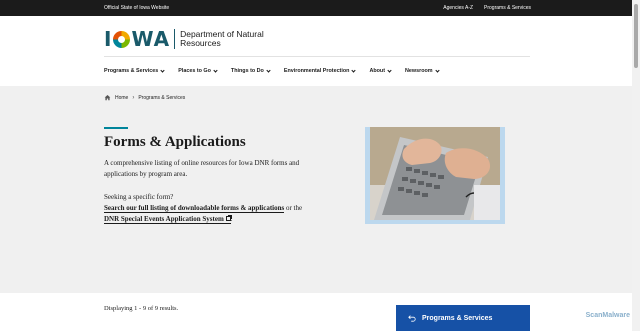 Image resolution: width=640 pixels, height=331 pixels. I want to click on results-count: Displaying 1 - 9 of 9 results., so click(141, 308).